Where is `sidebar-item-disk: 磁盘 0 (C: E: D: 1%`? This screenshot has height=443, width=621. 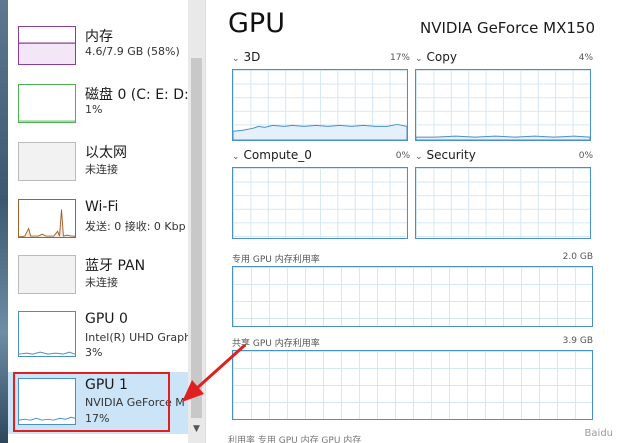
sidebar-item-disk: 磁盘 0 (C: E: D: 1% is located at coordinates (98, 112).